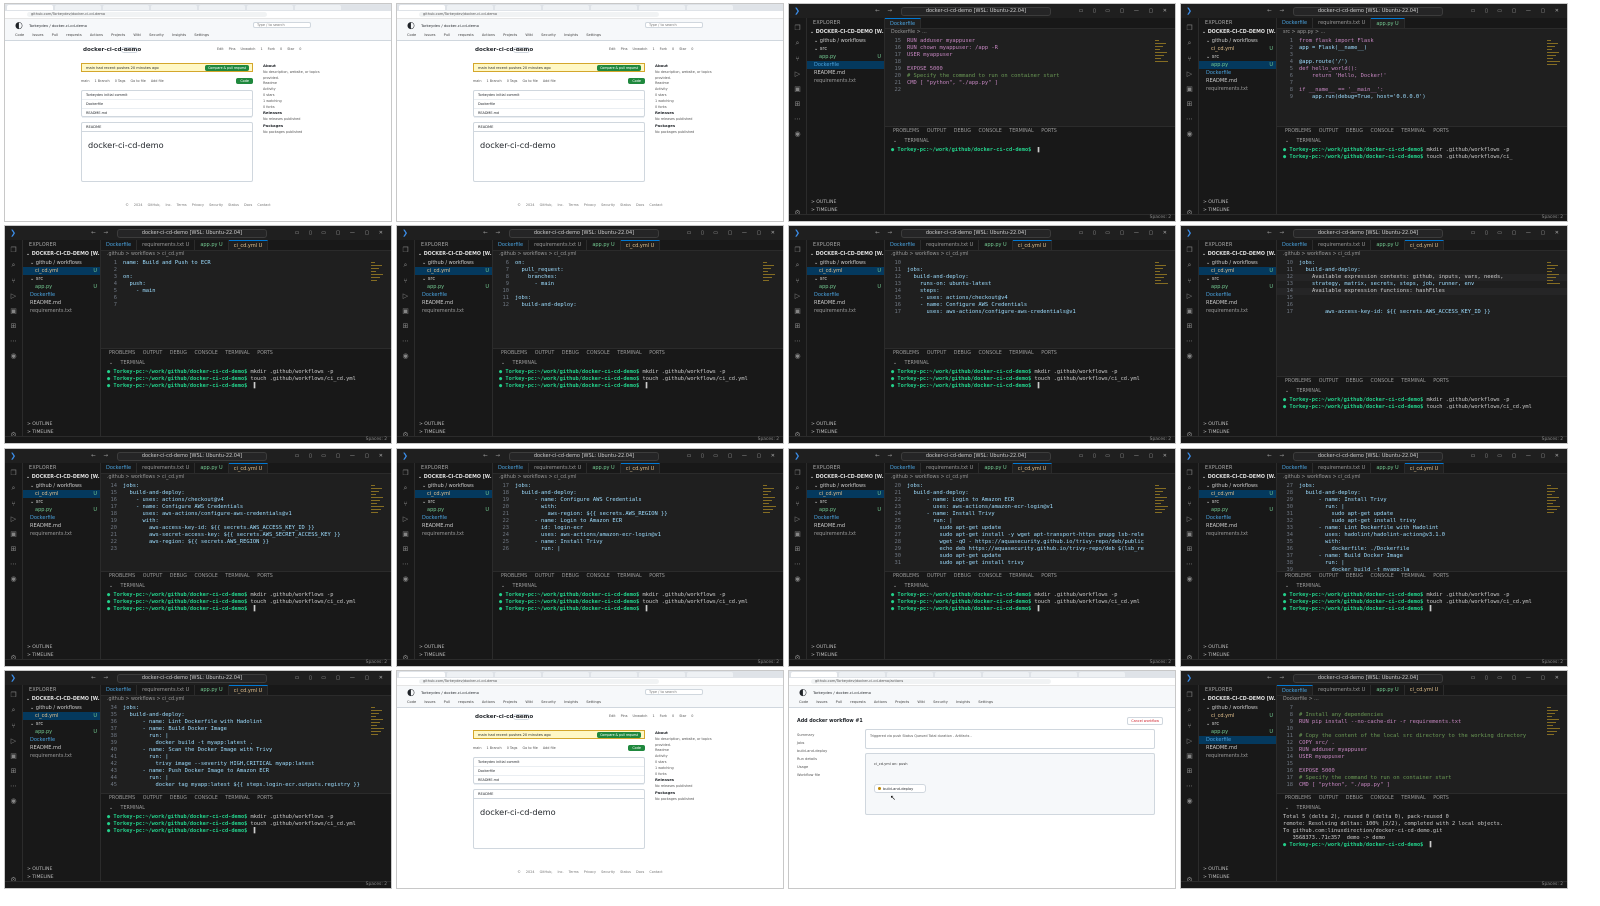 Image resolution: width=1600 pixels, height=906 pixels. Describe the element at coordinates (450, 25) in the screenshot. I see `repo-breadcrumb: Torkeydev / docker-ci-cd-demo` at that location.